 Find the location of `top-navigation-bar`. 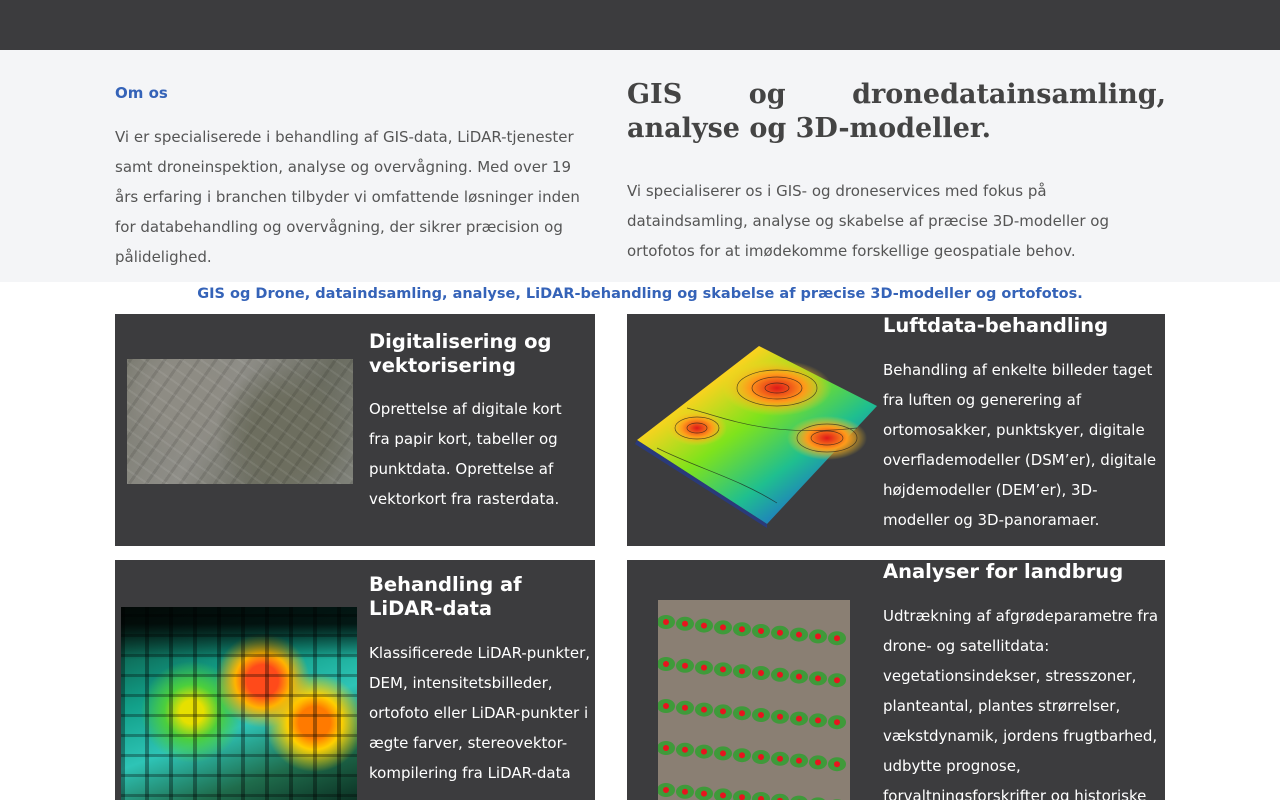

top-navigation-bar is located at coordinates (640, 25).